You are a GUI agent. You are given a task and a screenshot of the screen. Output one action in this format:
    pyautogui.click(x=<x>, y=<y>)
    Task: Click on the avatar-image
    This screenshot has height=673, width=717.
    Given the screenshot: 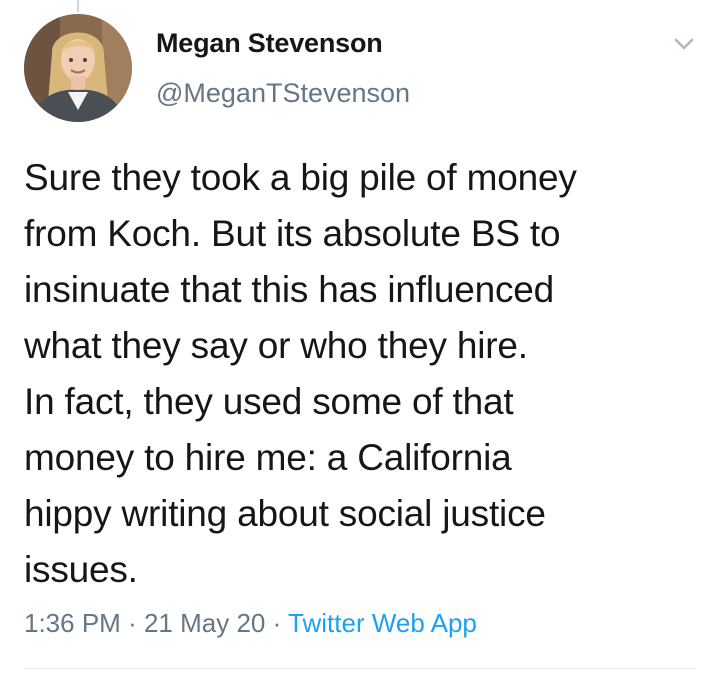 What is the action you would take?
    pyautogui.click(x=78, y=68)
    